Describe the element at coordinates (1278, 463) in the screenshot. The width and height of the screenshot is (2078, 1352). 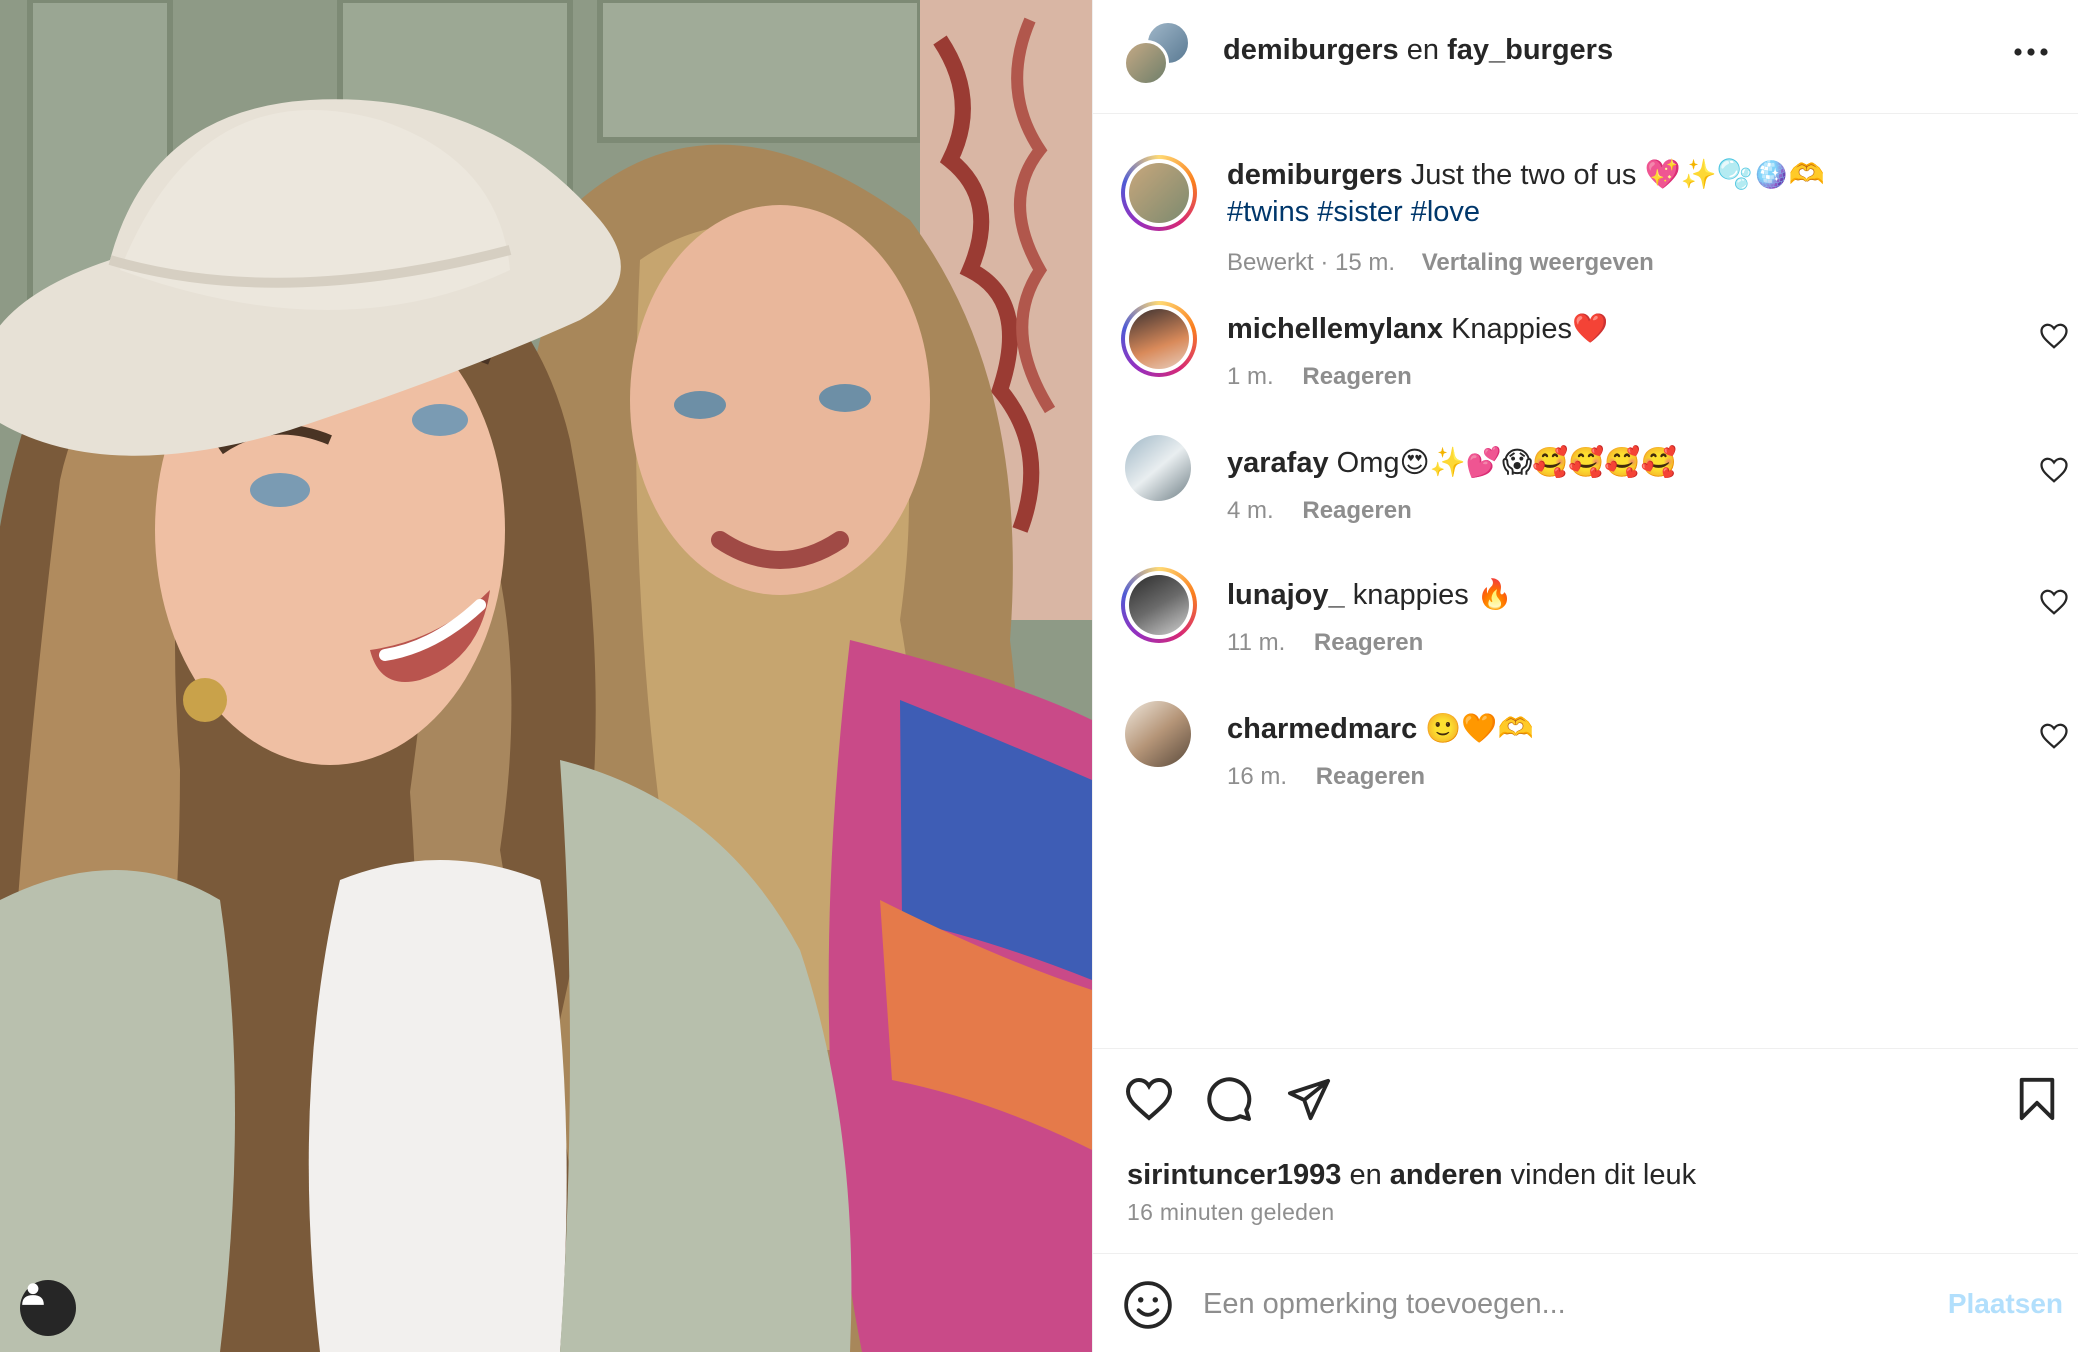
I see `username-link: yarafay` at that location.